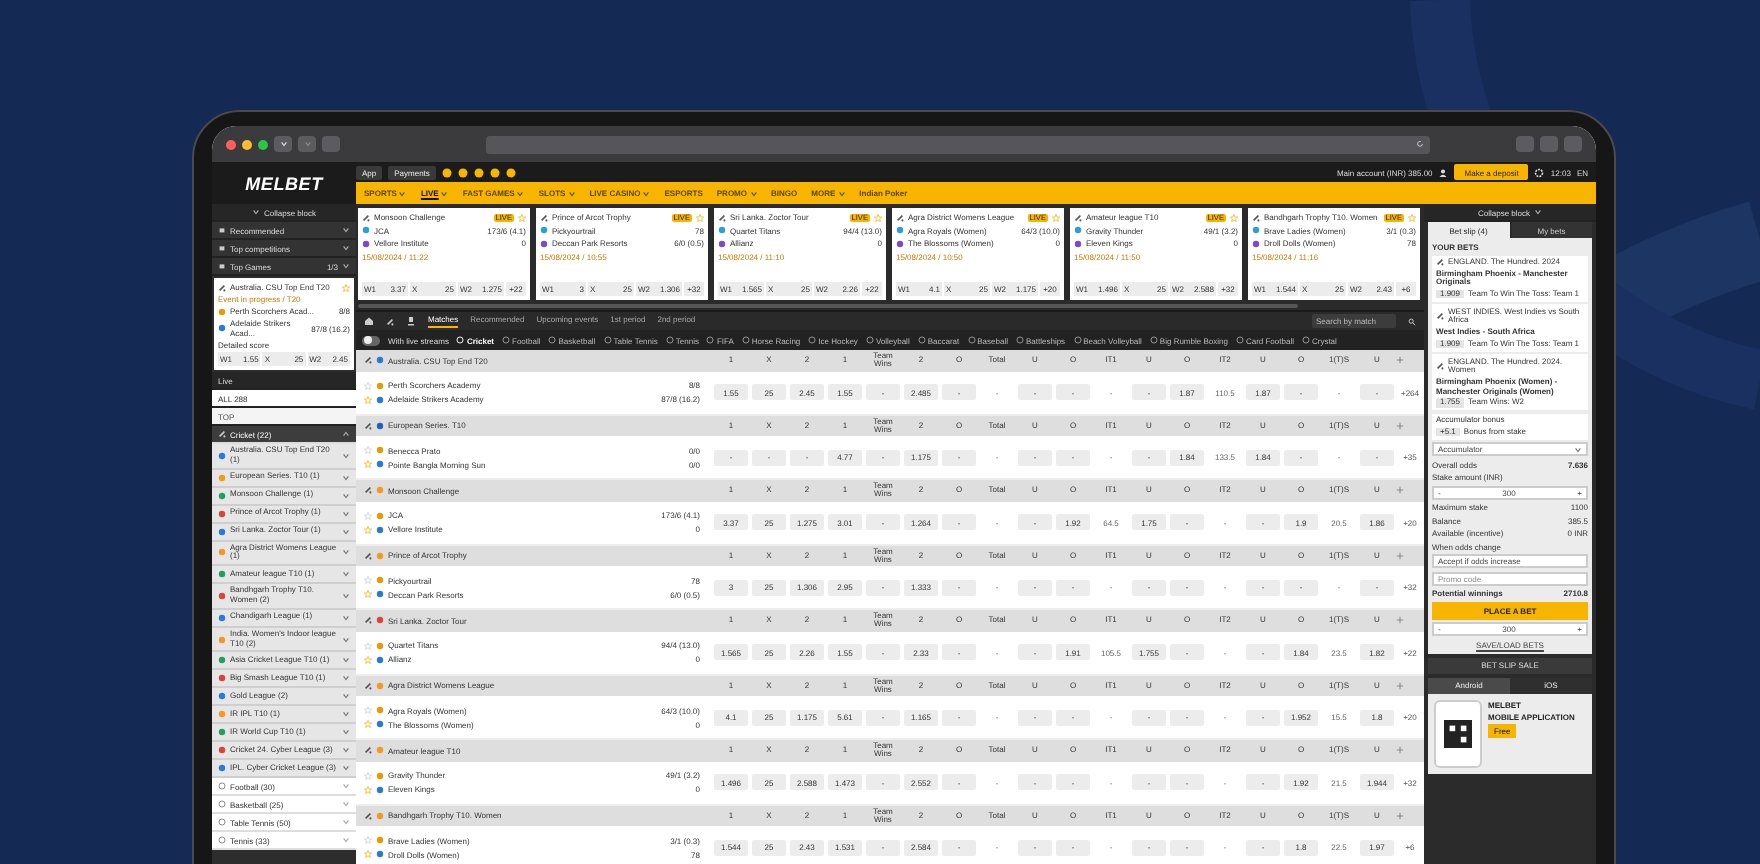  I want to click on melbet-logo: MELBET, so click(284, 183).